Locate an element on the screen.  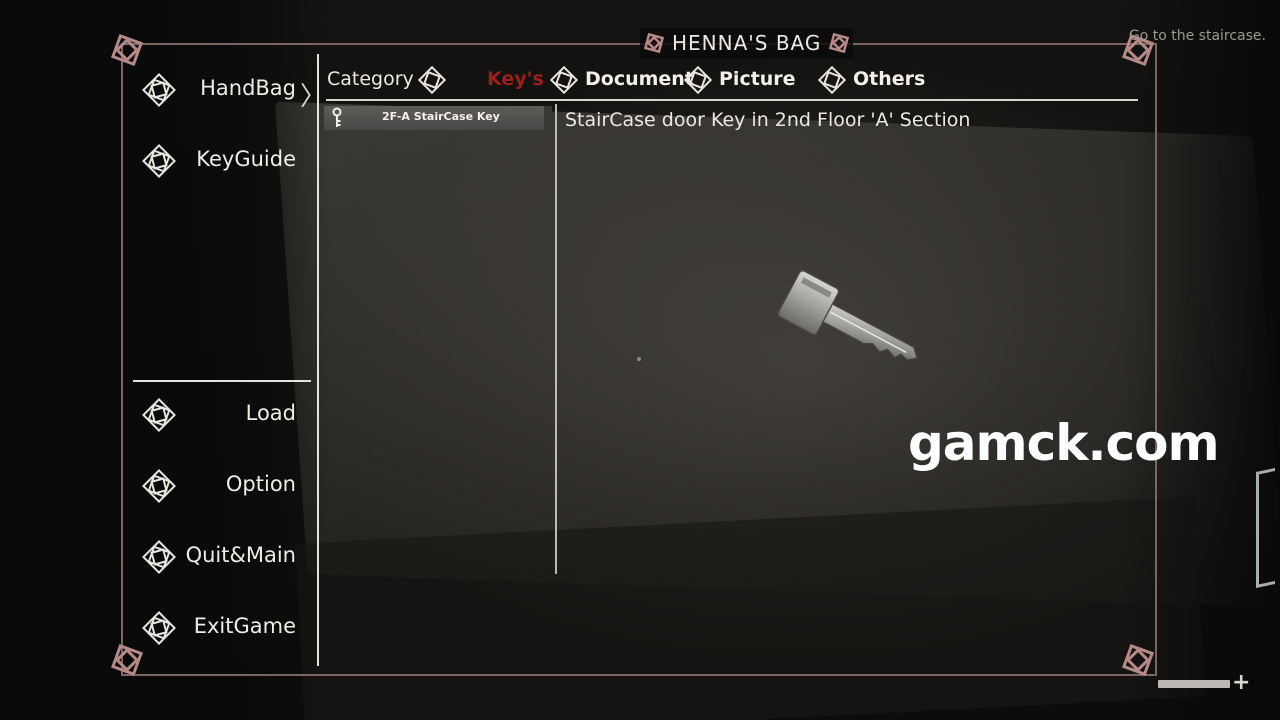
category-prev-icon is located at coordinates (431, 80).